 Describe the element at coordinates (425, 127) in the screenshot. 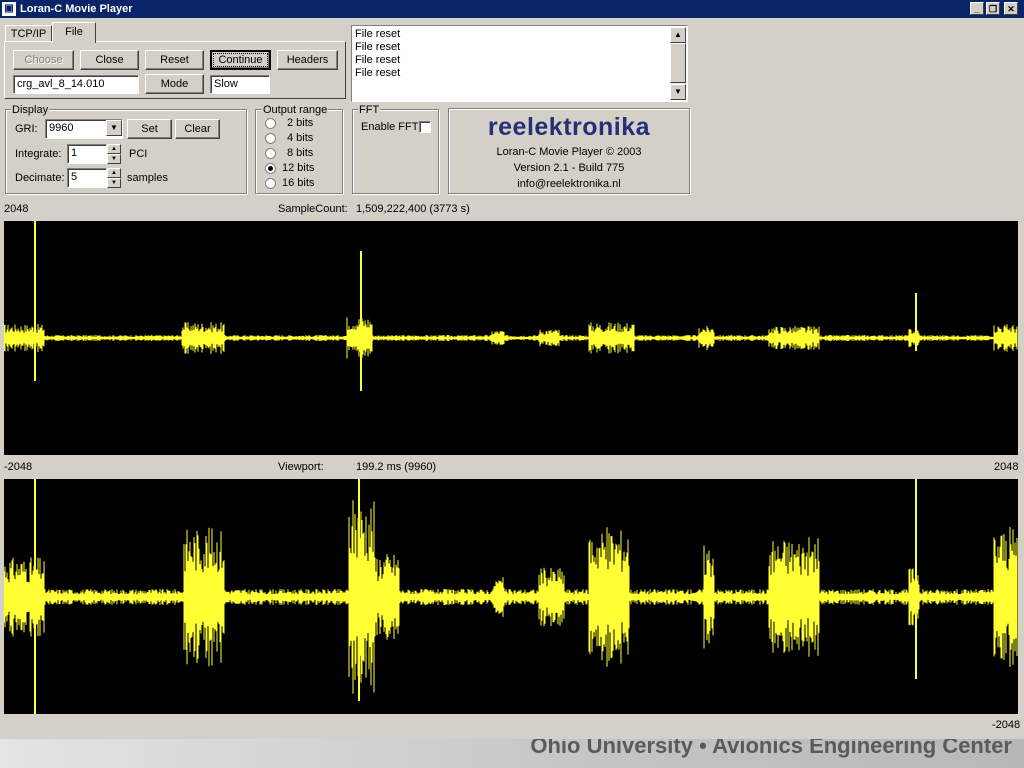

I see `enable-fft-checkbox` at that location.